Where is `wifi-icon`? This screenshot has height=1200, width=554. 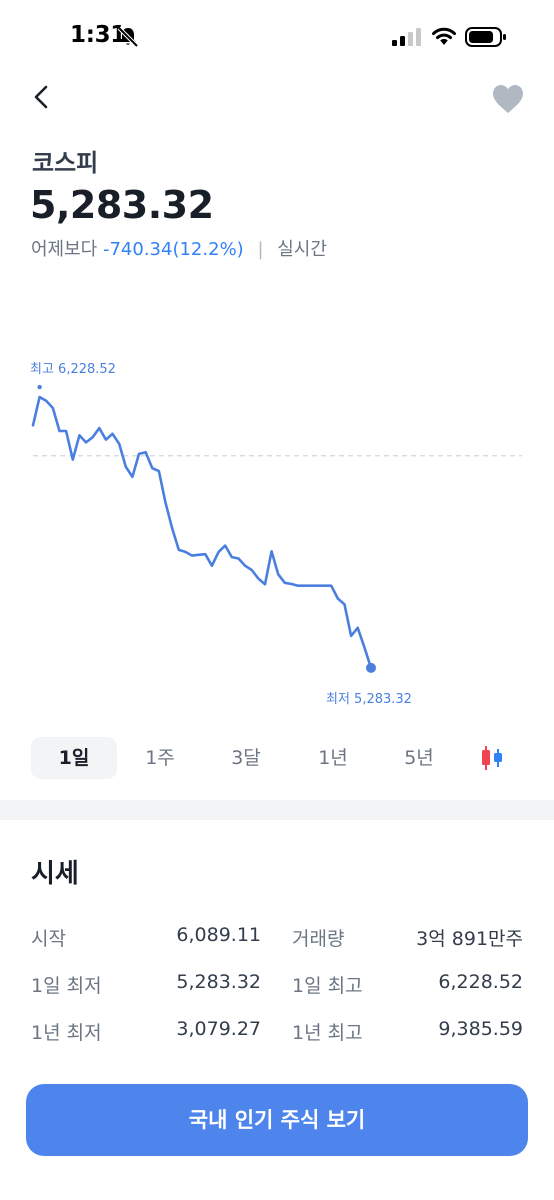
wifi-icon is located at coordinates (444, 36).